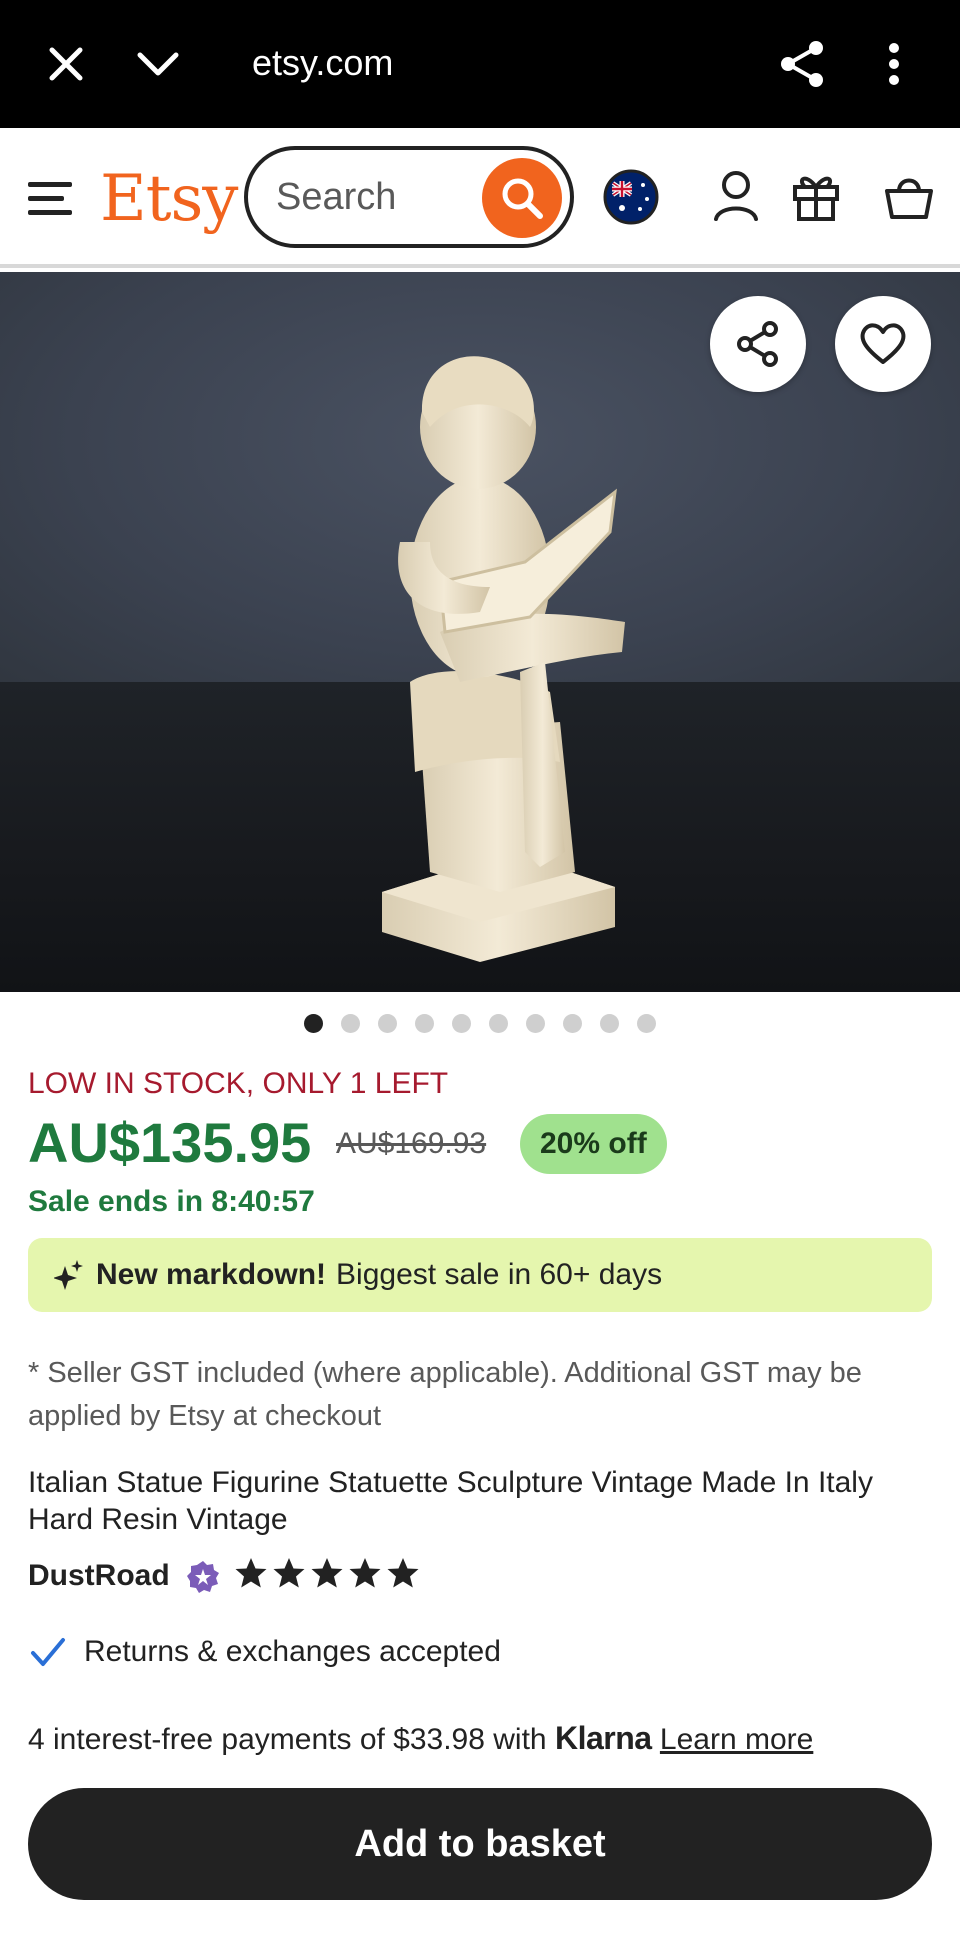  What do you see at coordinates (169, 199) in the screenshot?
I see `etsy-logo: Etsy` at bounding box center [169, 199].